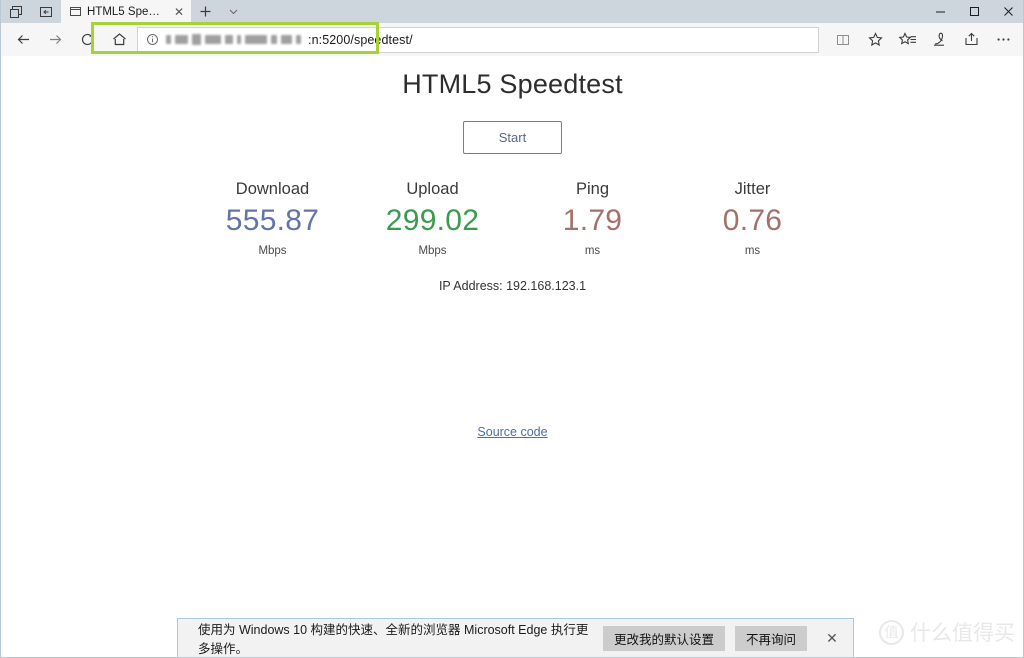 This screenshot has width=1024, height=658. Describe the element at coordinates (752, 189) in the screenshot. I see `metric-label: Jitter` at that location.